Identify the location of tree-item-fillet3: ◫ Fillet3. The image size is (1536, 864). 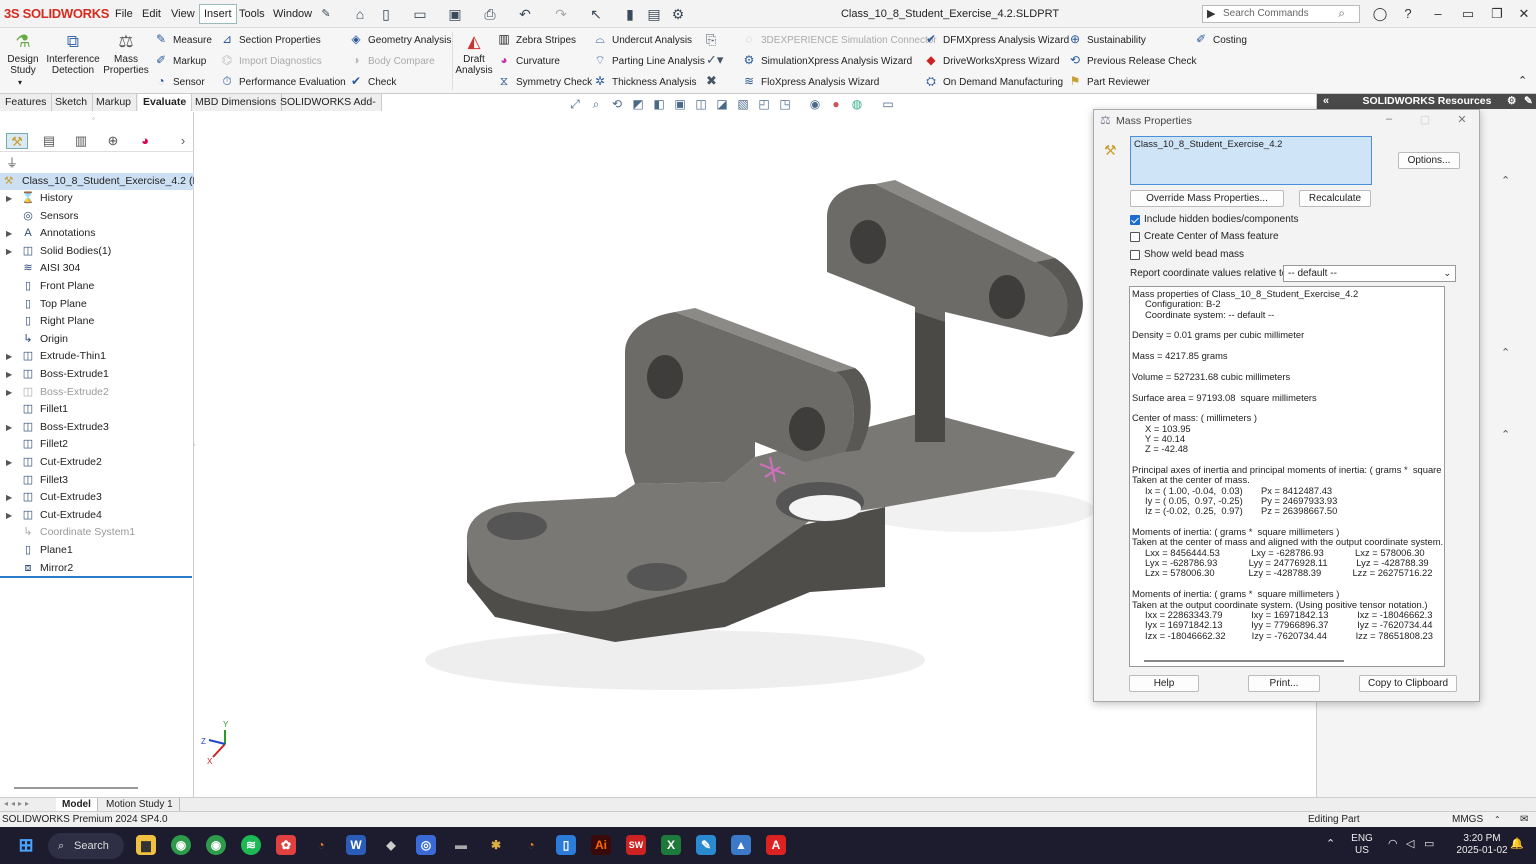
(97, 480).